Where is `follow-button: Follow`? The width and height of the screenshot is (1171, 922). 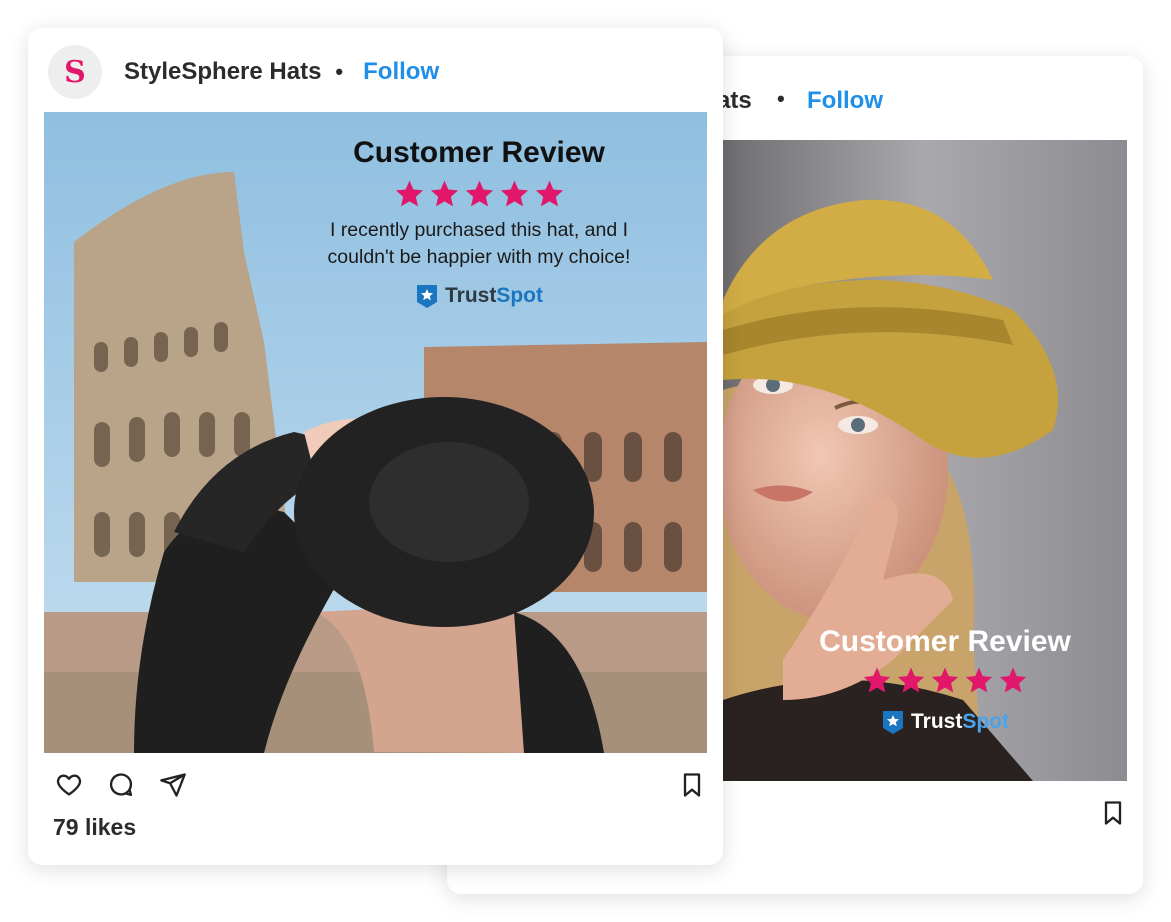 follow-button: Follow is located at coordinates (401, 72).